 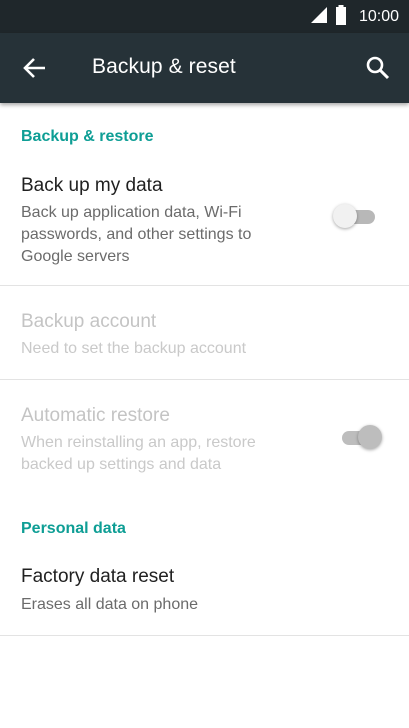 I want to click on backup-data-toggle, so click(x=356, y=216).